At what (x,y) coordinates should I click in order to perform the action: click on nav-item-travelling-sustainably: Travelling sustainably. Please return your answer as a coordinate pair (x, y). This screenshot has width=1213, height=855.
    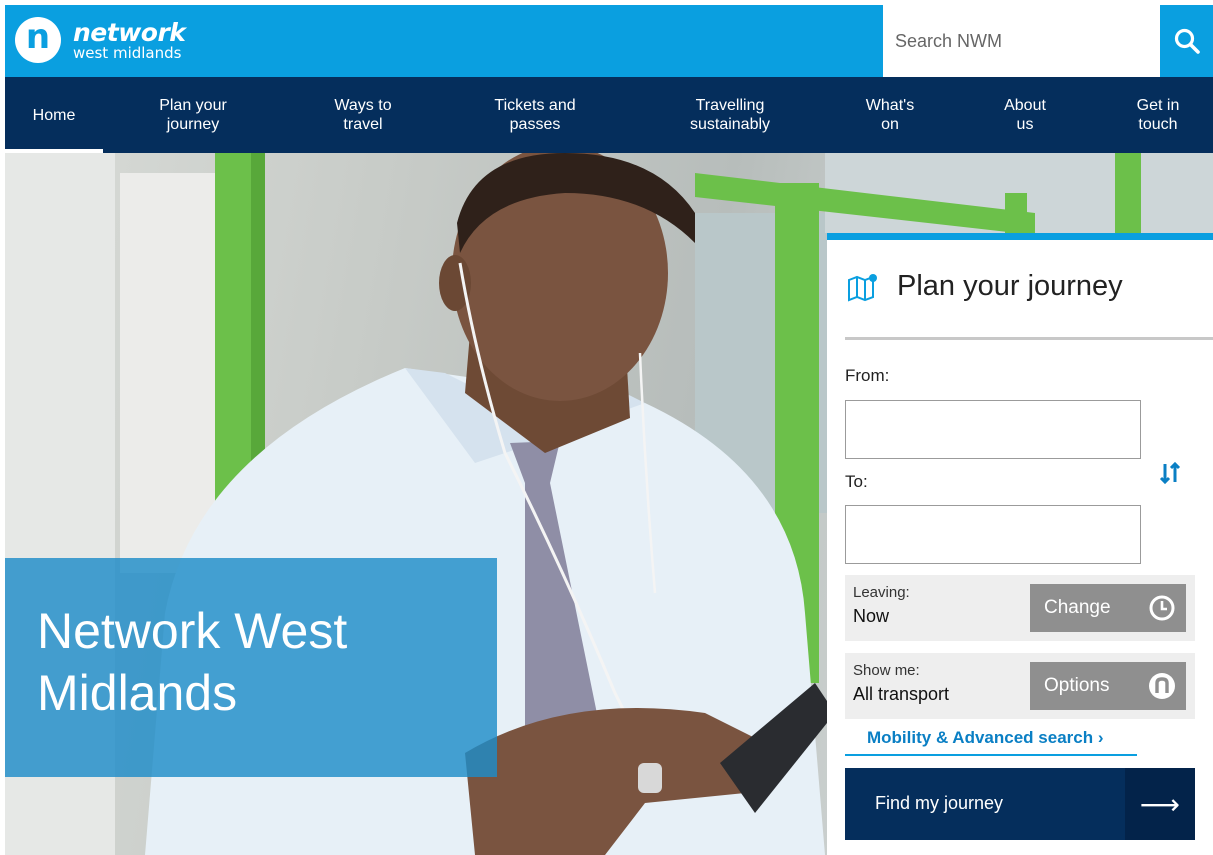
    Looking at the image, I should click on (730, 115).